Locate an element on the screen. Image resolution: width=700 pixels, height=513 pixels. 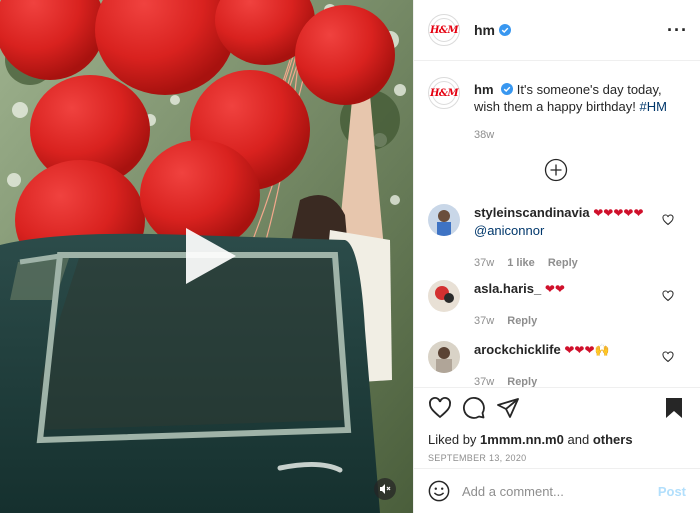
comment-item: arockchicklife ❤❤❤🙌 37w Reply is located at coordinates (558, 364).